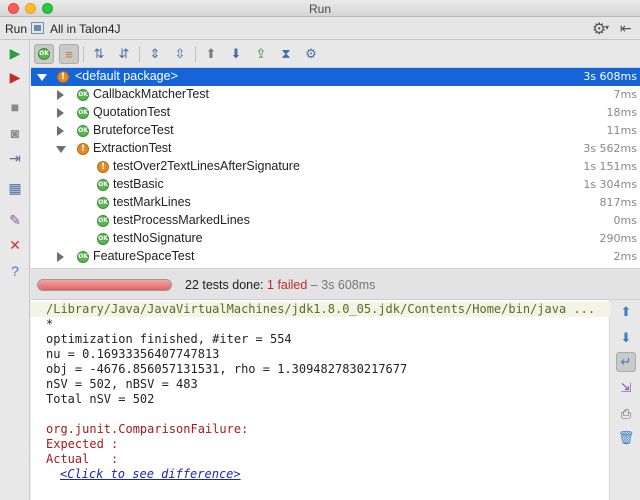 The width and height of the screenshot is (640, 500). Describe the element at coordinates (625, 400) in the screenshot. I see `console-tools: ⬆ ⬇ ↵ ⇲ ⎙ 🗑` at that location.